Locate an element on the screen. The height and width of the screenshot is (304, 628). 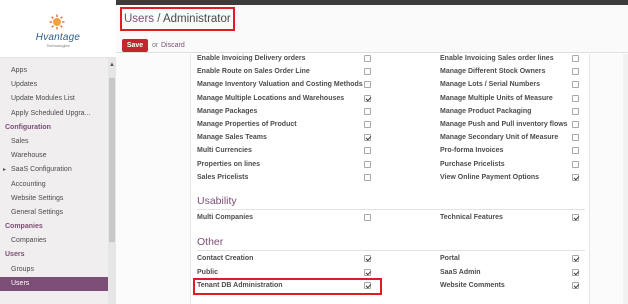
access-right-label: Manage Push and Pull inventory flows is located at coordinates (504, 124).